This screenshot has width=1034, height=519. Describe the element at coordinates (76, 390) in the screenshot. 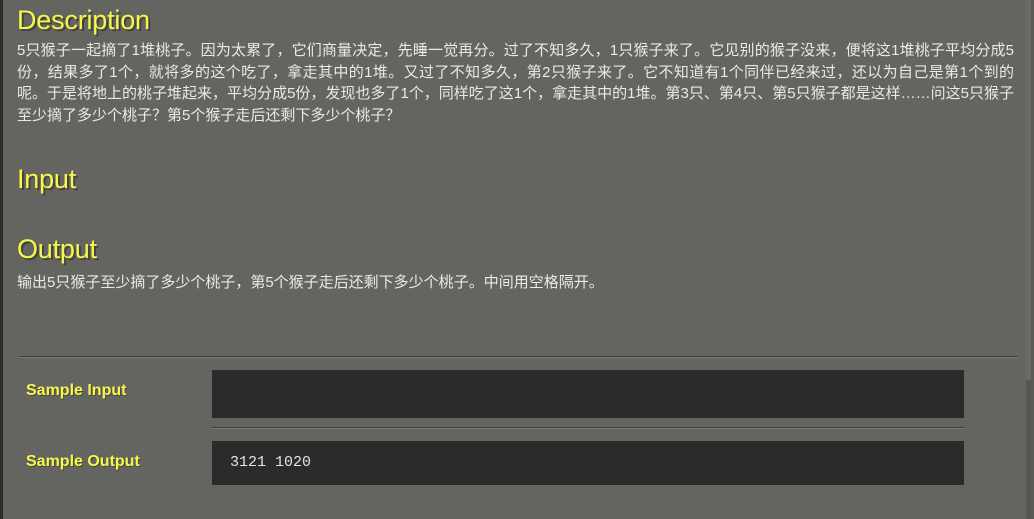

I see `sample-input-label: Sample Input` at that location.